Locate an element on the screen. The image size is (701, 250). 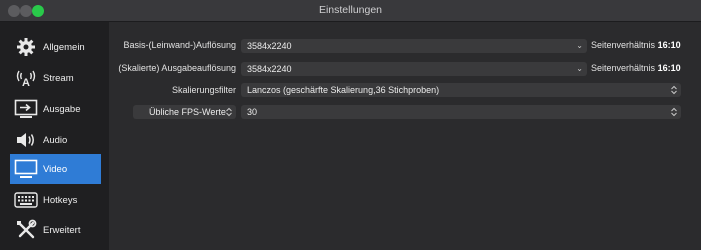
antenna-icon: A is located at coordinates (26, 78).